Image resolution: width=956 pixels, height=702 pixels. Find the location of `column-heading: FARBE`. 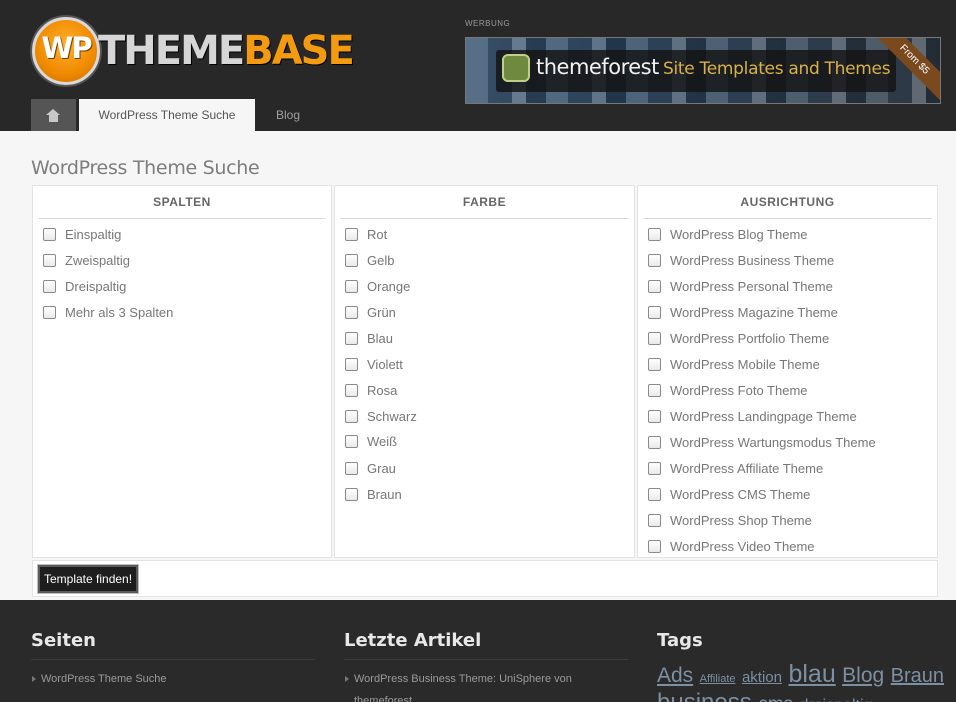

column-heading: FARBE is located at coordinates (484, 202).